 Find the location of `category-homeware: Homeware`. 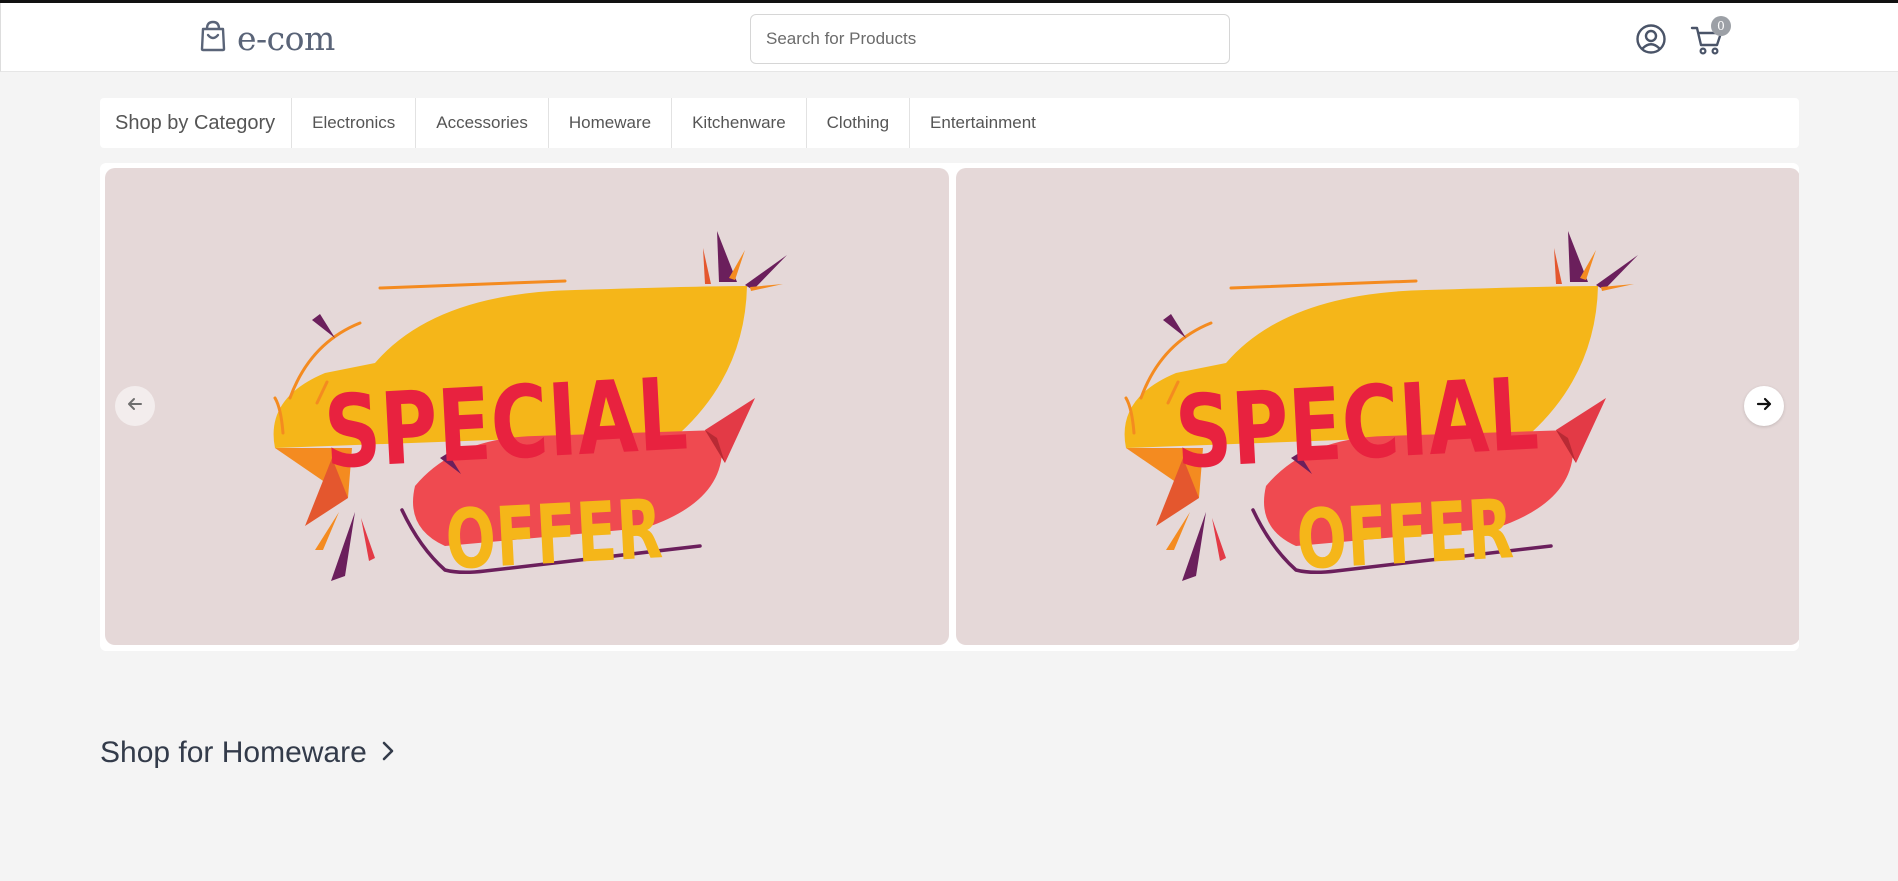

category-homeware: Homeware is located at coordinates (611, 123).